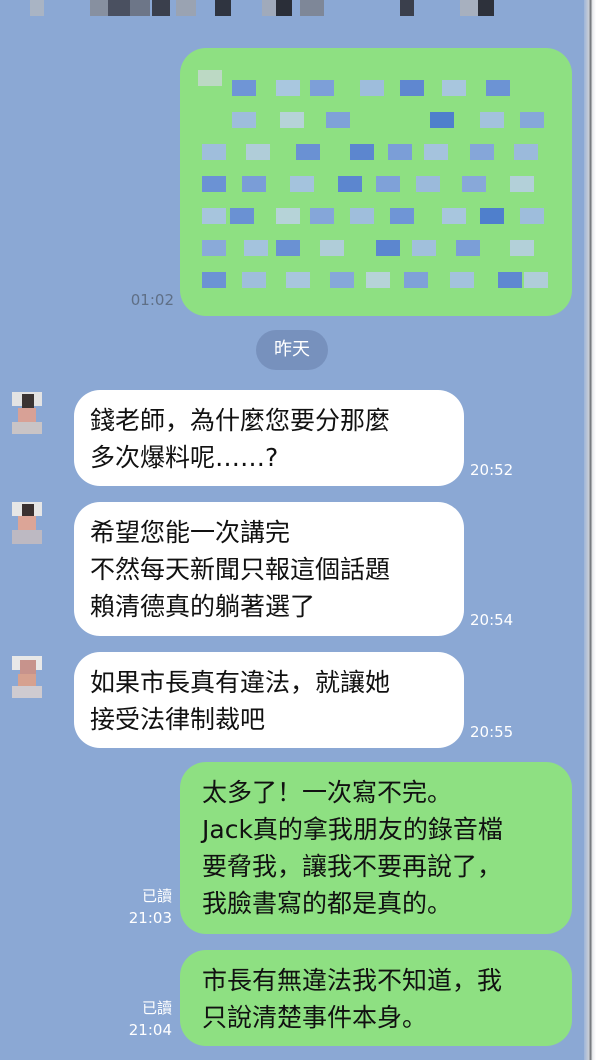 The image size is (596, 1060). What do you see at coordinates (269, 700) in the screenshot?
I see `message-bubble: 如果市長真有違法，就讓她 接受法律制裁吧` at bounding box center [269, 700].